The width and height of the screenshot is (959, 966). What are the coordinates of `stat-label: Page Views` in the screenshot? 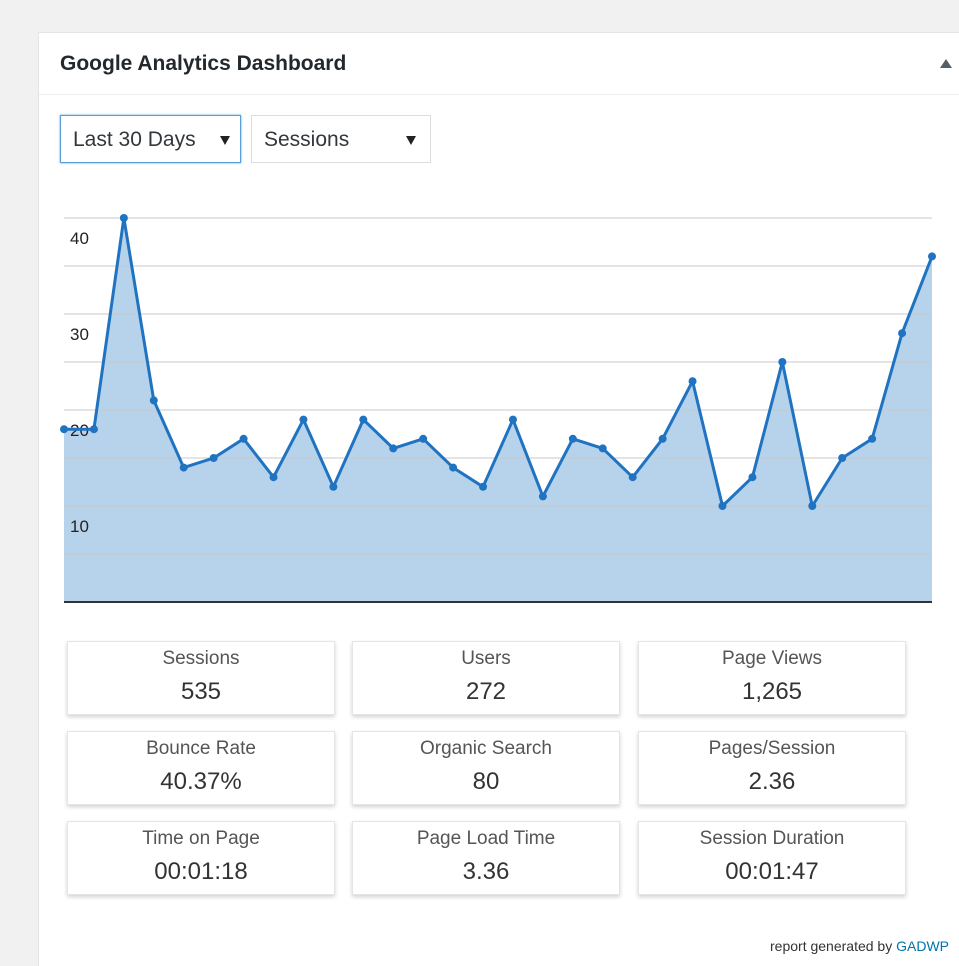 It's located at (772, 658).